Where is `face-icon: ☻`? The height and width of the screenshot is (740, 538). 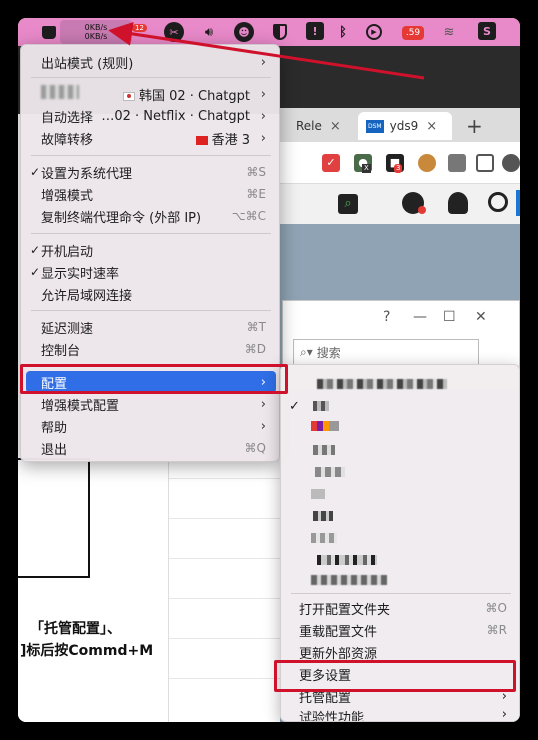 face-icon: ☻ is located at coordinates (244, 32).